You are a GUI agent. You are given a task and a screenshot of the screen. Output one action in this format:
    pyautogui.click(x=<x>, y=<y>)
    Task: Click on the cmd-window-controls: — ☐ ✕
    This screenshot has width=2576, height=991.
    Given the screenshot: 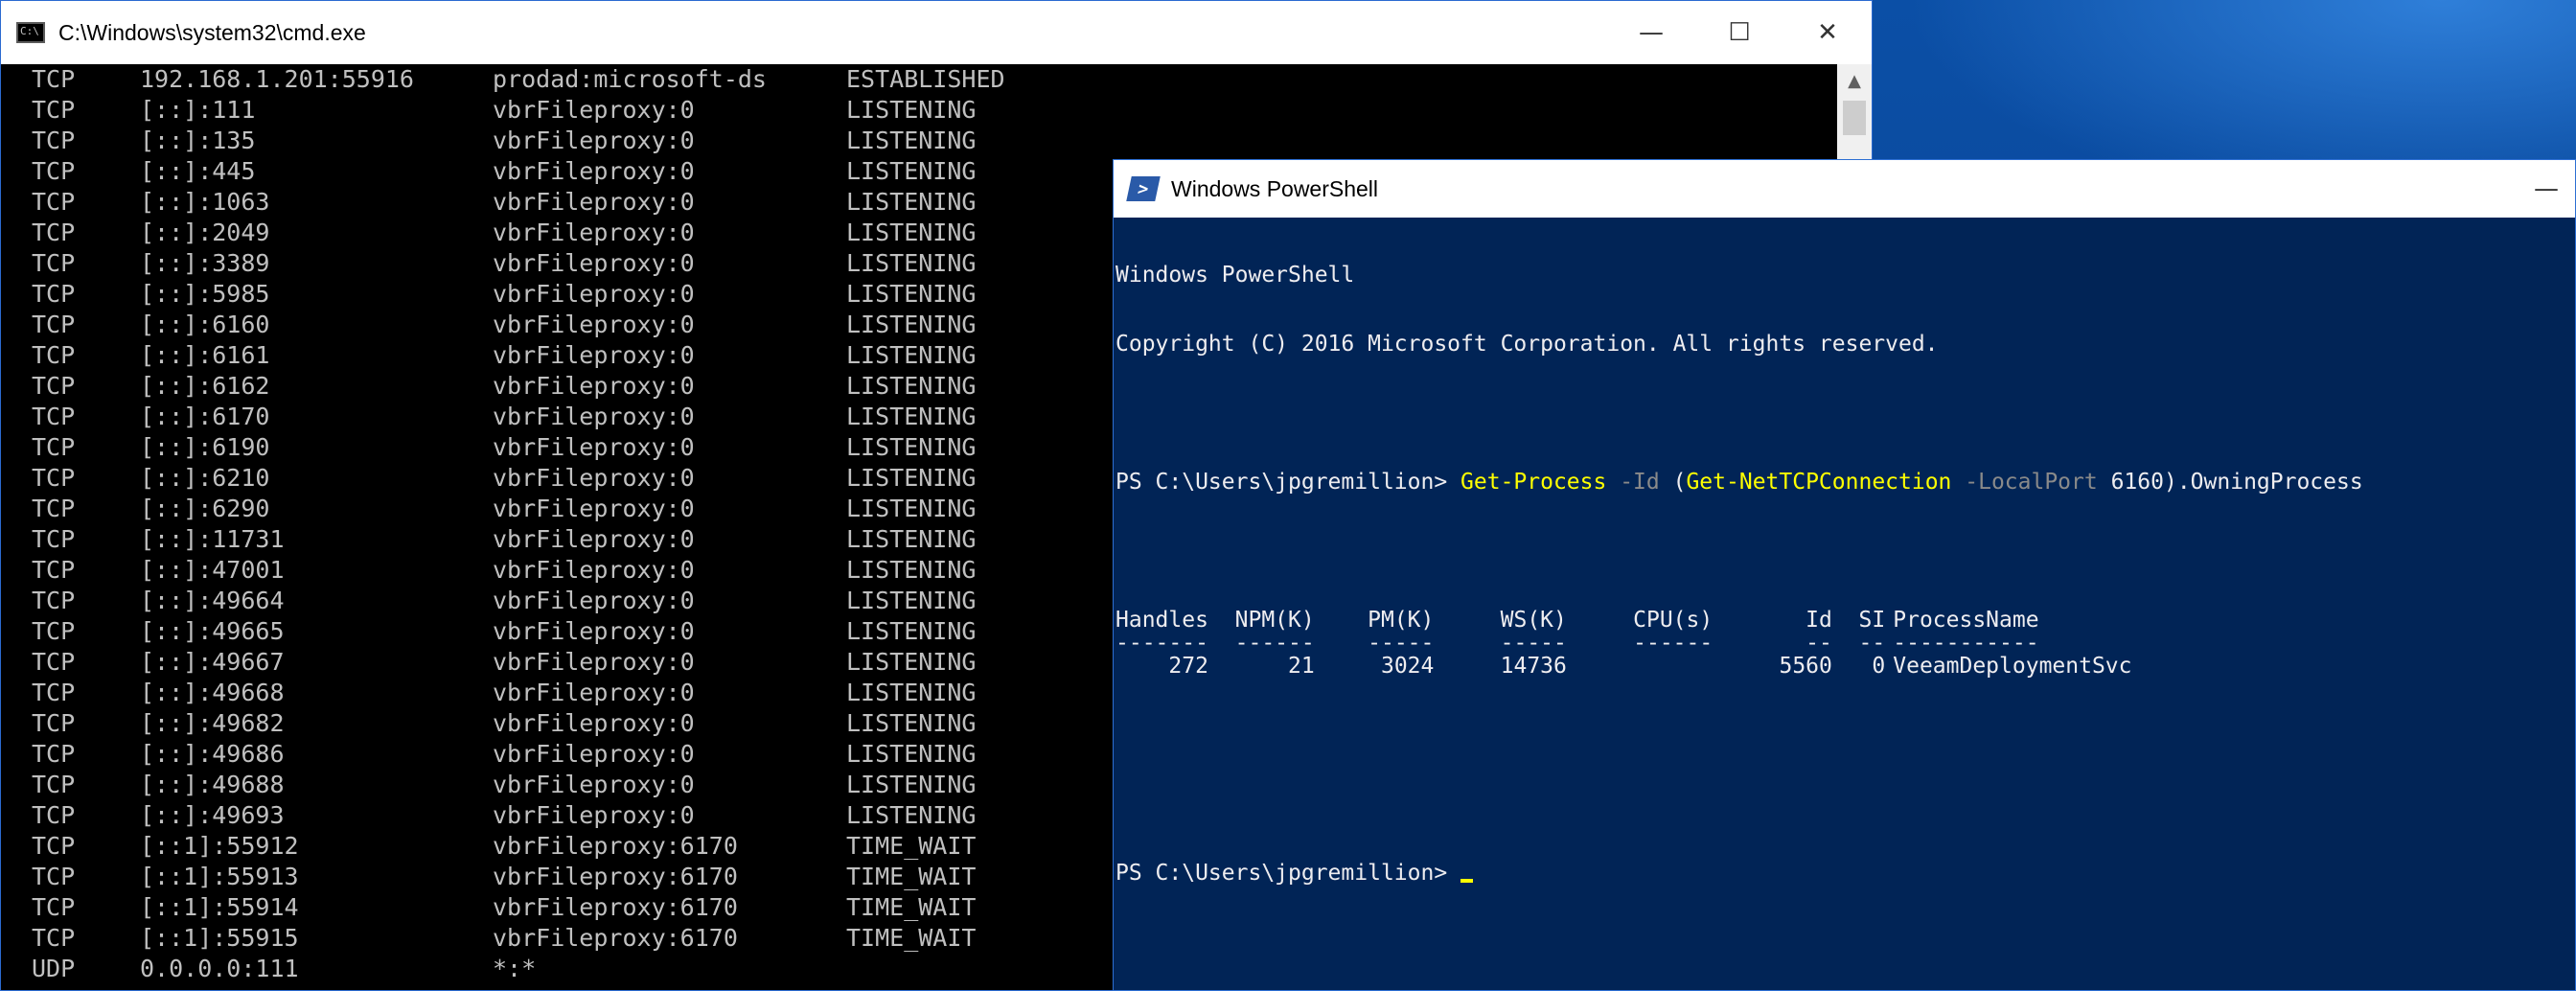 What is the action you would take?
    pyautogui.click(x=1740, y=32)
    